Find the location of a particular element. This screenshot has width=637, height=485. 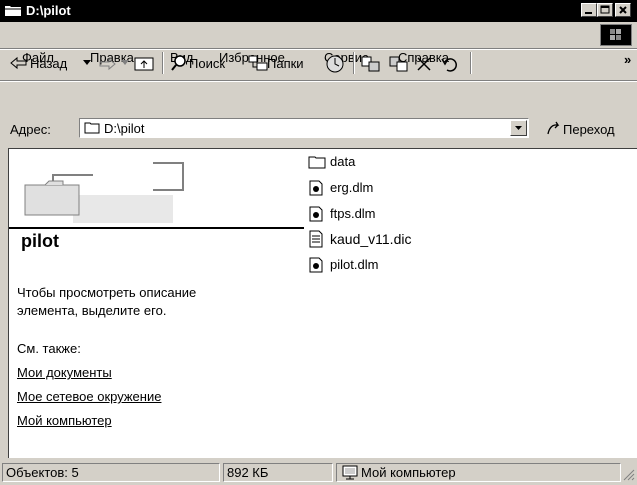

search-button: Поиск is located at coordinates (207, 63).